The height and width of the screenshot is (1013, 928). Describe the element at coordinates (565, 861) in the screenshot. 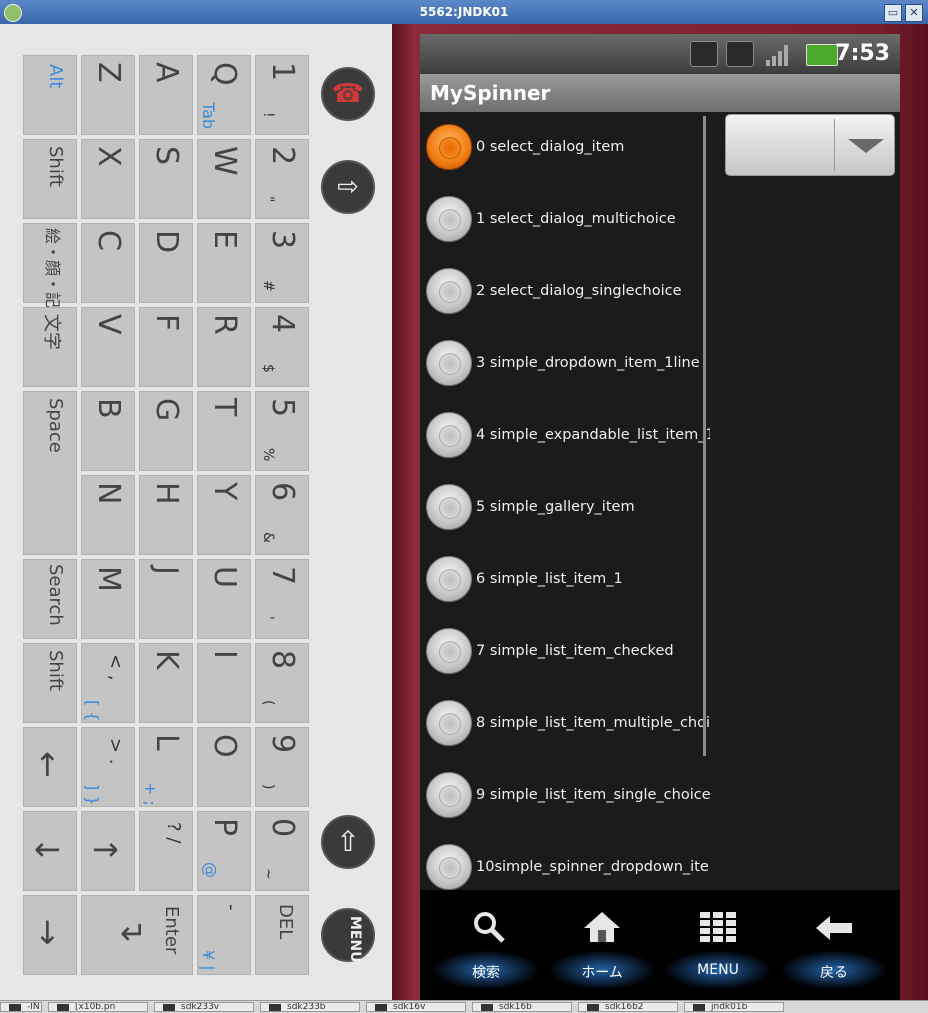

I see `list-item: 10simple_spinner_dropdown_item` at that location.